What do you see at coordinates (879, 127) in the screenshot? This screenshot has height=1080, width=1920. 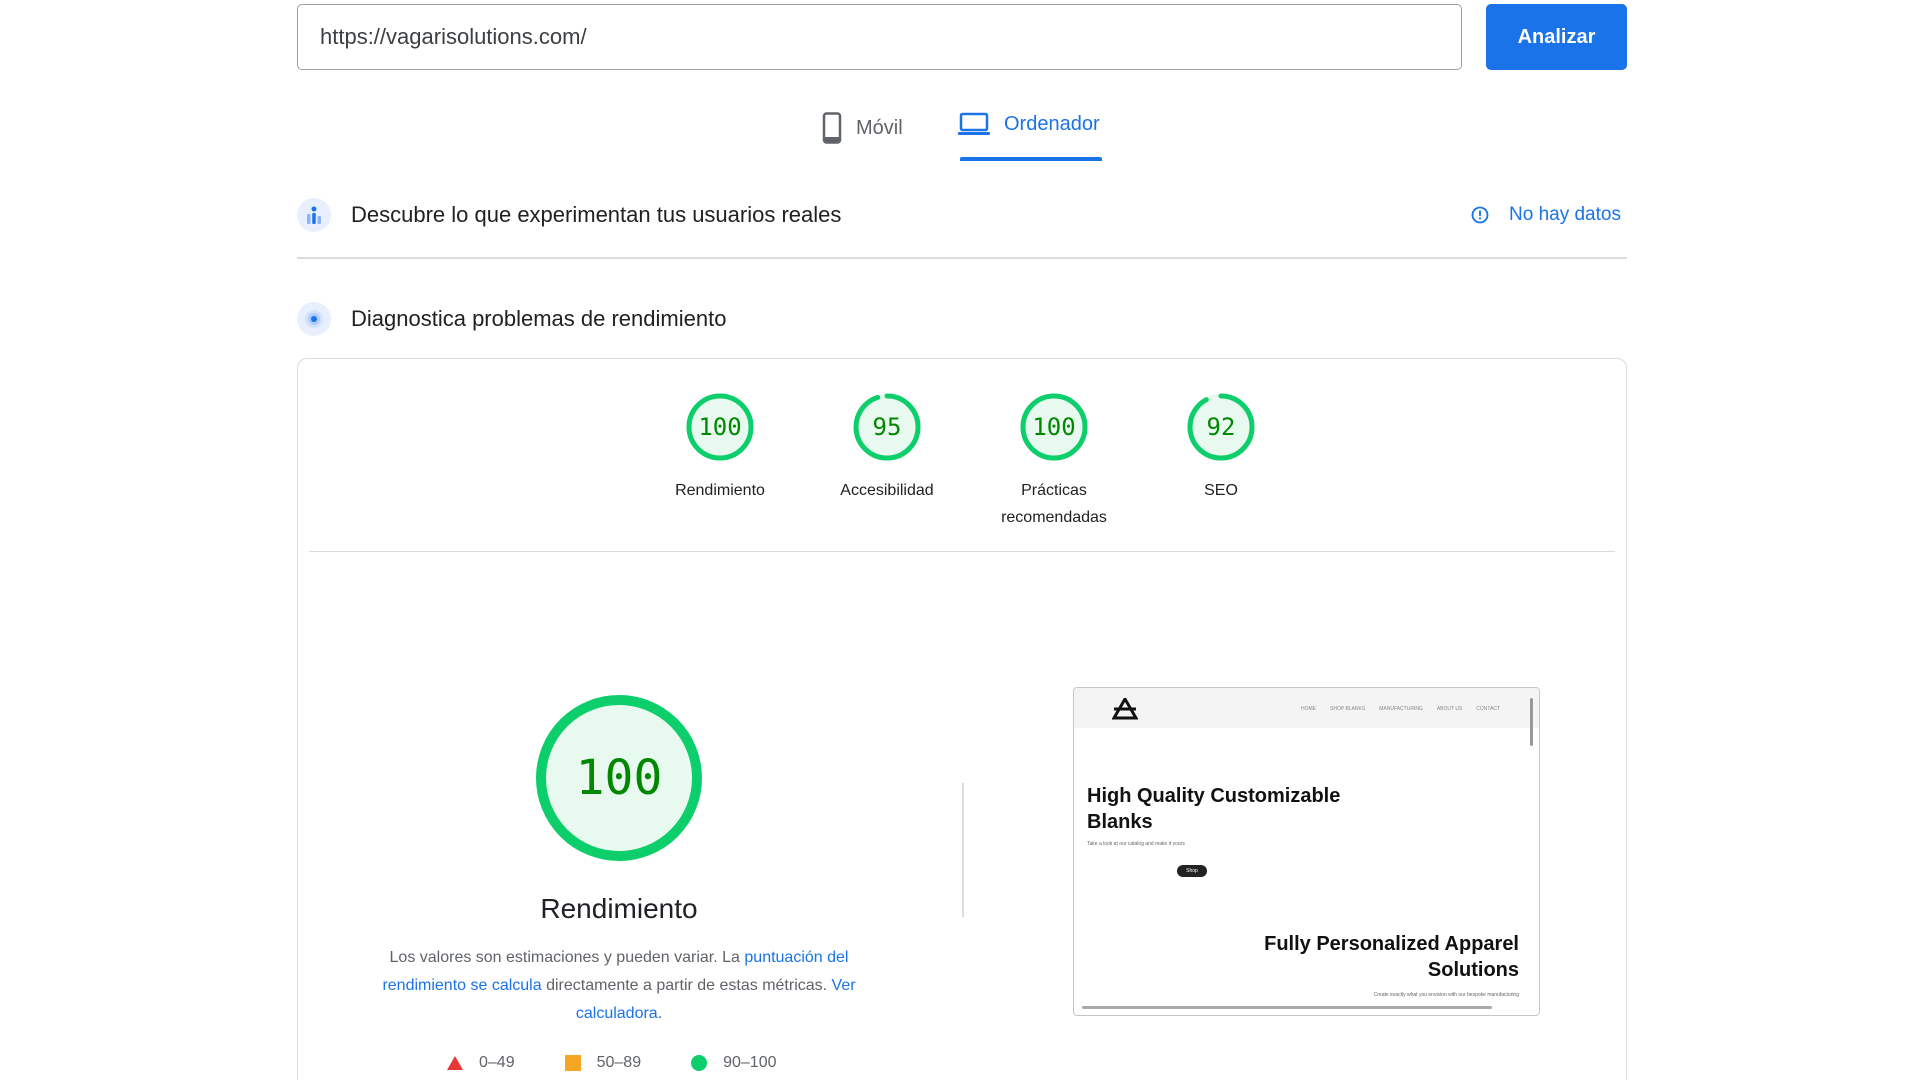 I see `tab-mobile-label: Móvil` at bounding box center [879, 127].